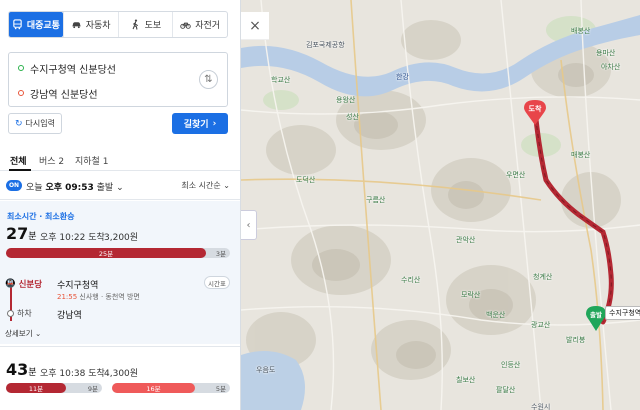 This screenshot has height=410, width=640. What do you see at coordinates (581, 155) in the screenshot?
I see `map-label: 매봉산` at bounding box center [581, 155].